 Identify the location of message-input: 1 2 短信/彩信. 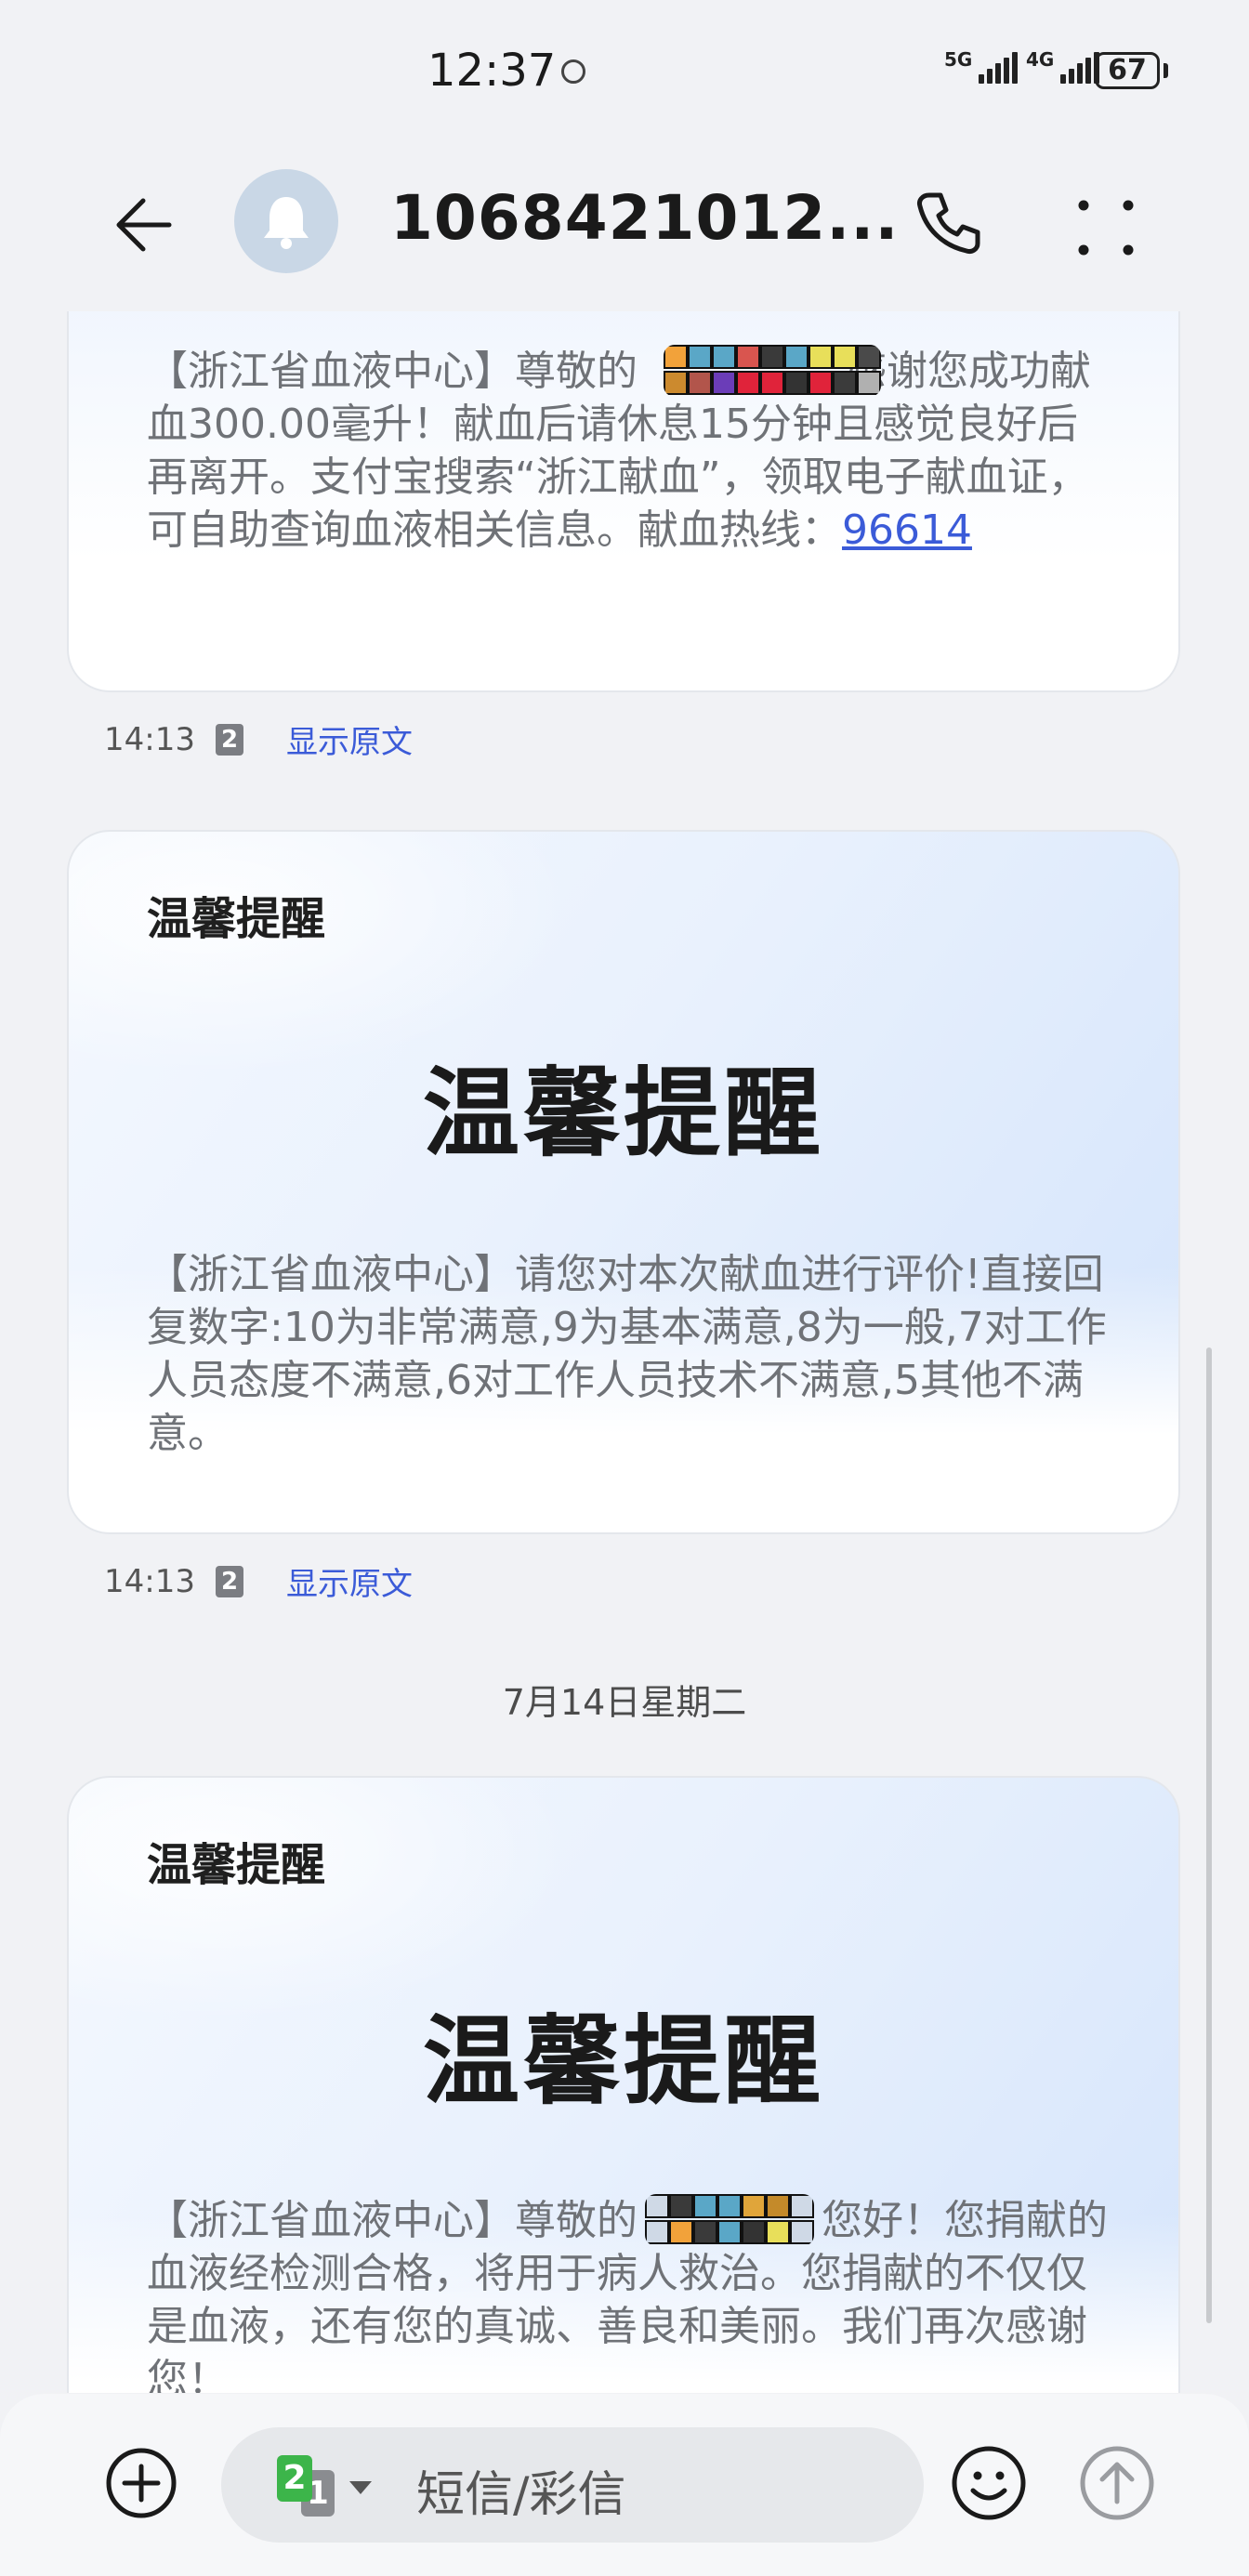
(572, 2485).